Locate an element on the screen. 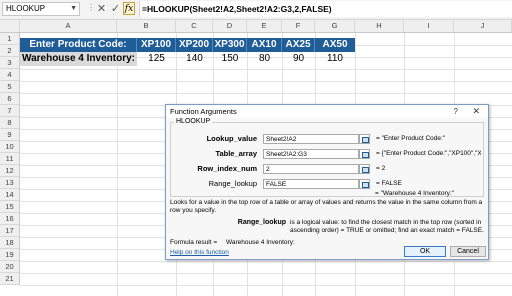 The width and height of the screenshot is (512, 296). name-box-value: HLOOKUP is located at coordinates (26, 8).